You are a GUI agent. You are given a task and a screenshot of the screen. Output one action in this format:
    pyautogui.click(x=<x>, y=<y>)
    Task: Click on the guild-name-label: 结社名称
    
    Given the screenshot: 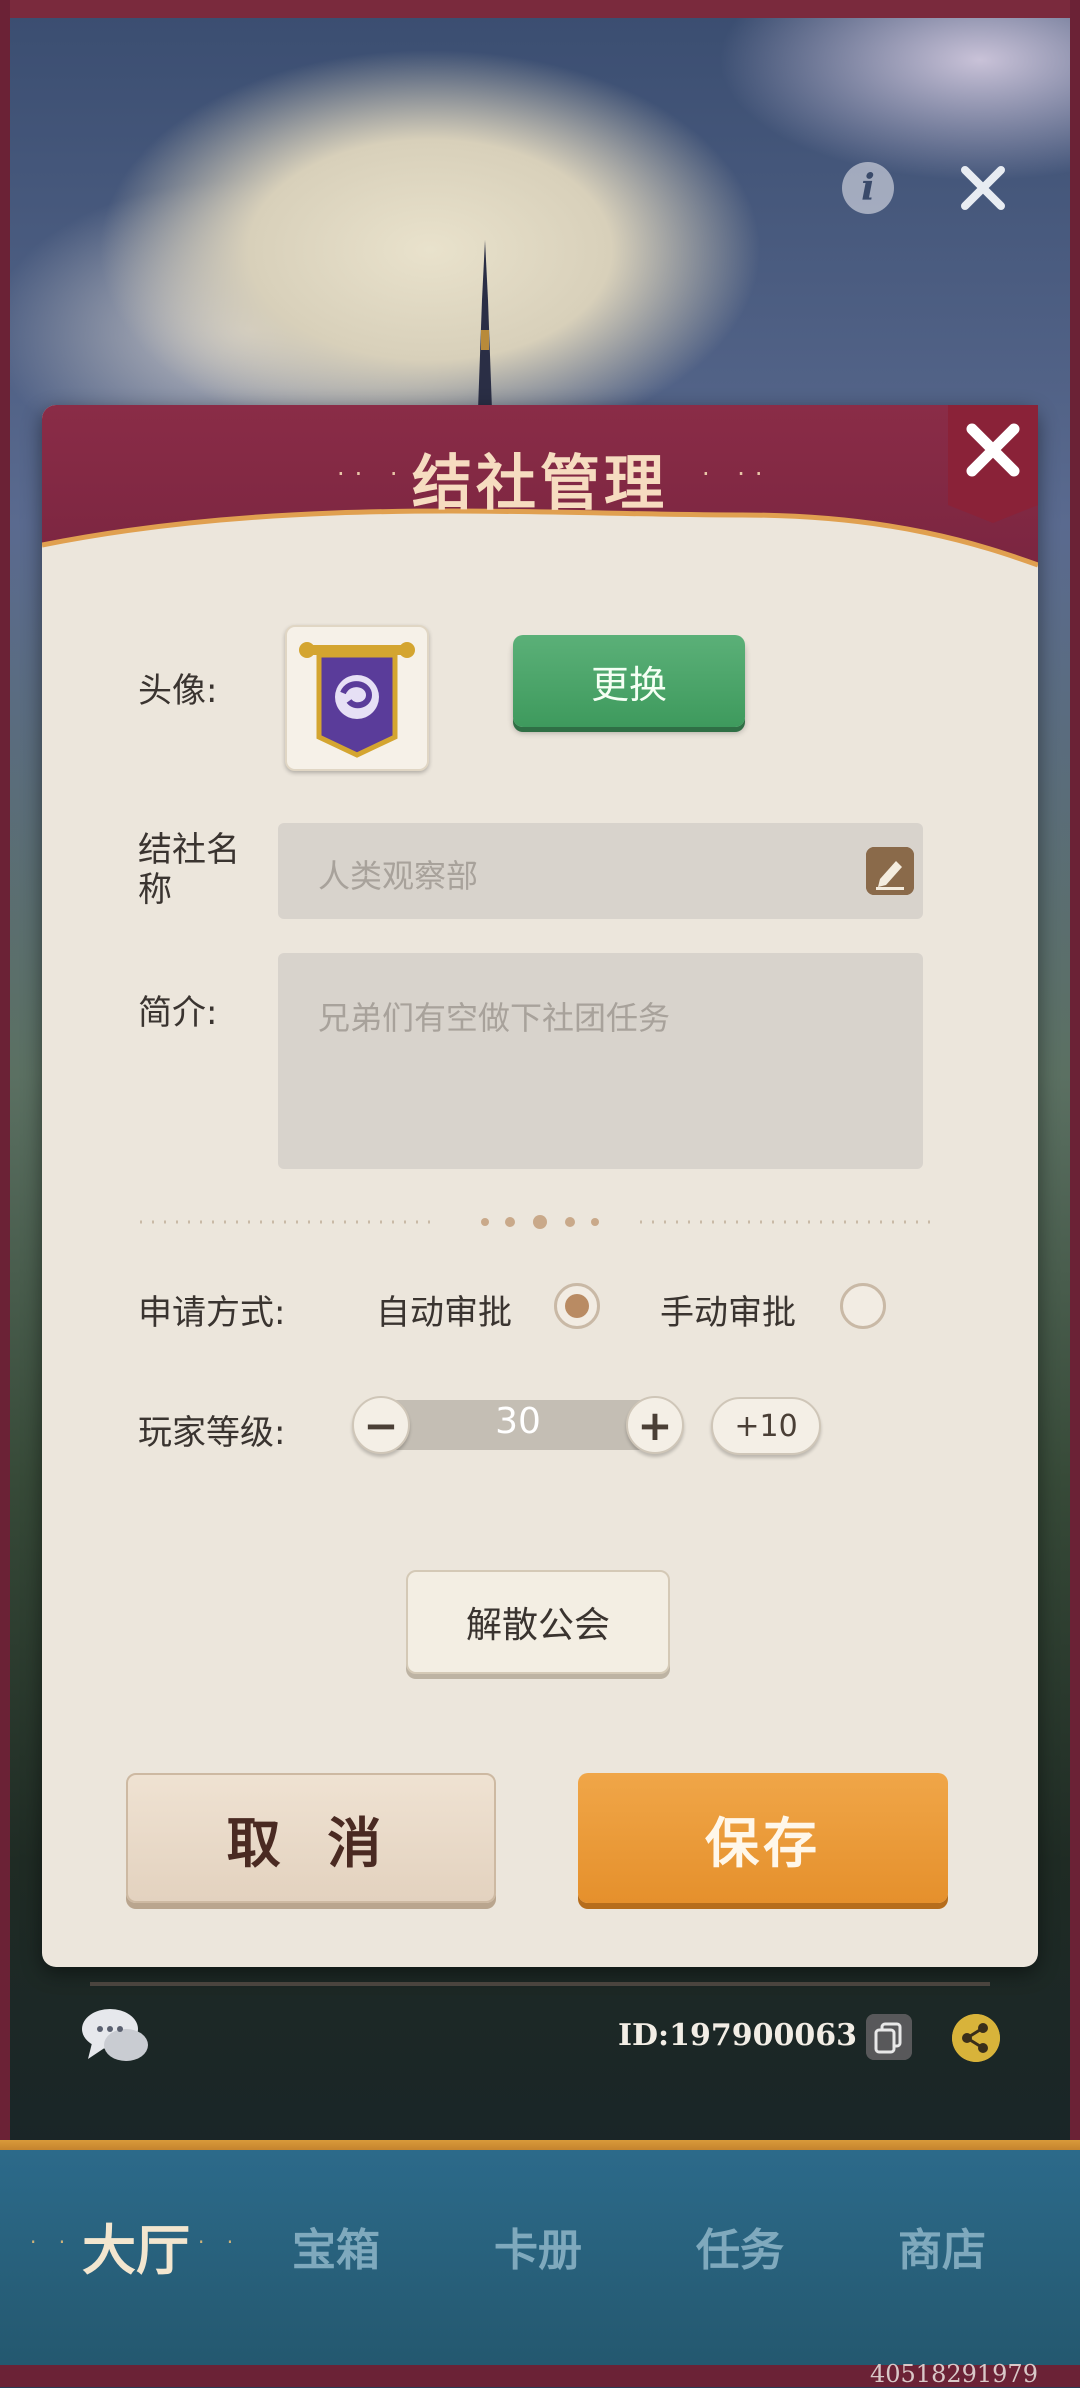 What is the action you would take?
    pyautogui.click(x=189, y=870)
    